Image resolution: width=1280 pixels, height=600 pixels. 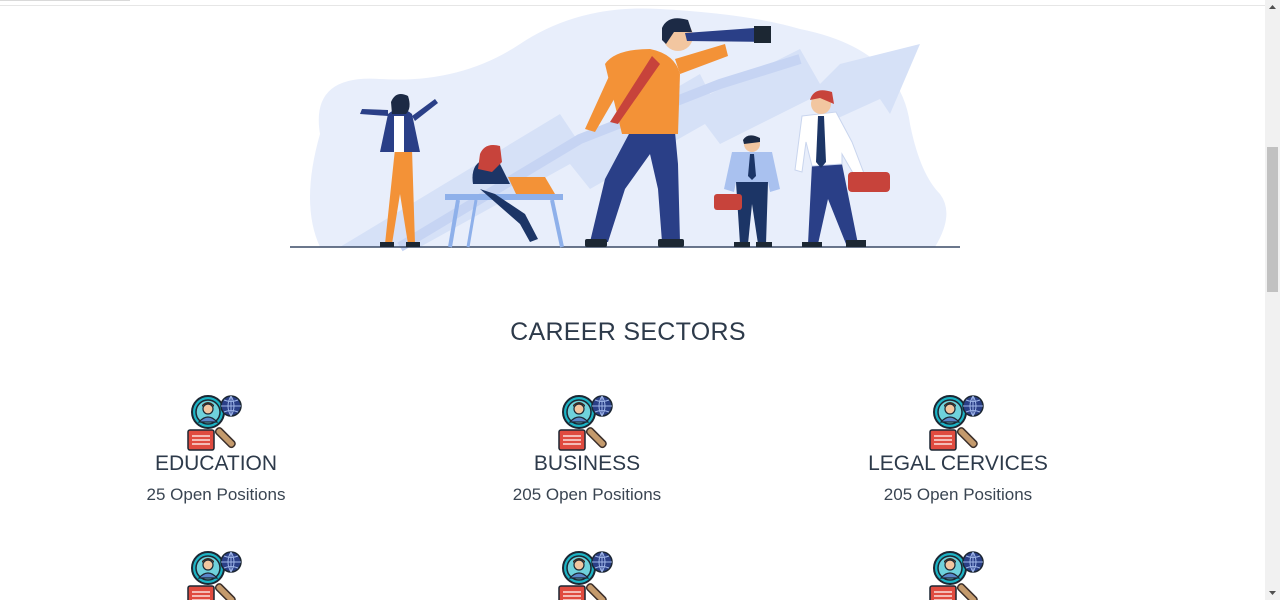 What do you see at coordinates (1272, 592) in the screenshot?
I see `scroll-down-arrow-icon` at bounding box center [1272, 592].